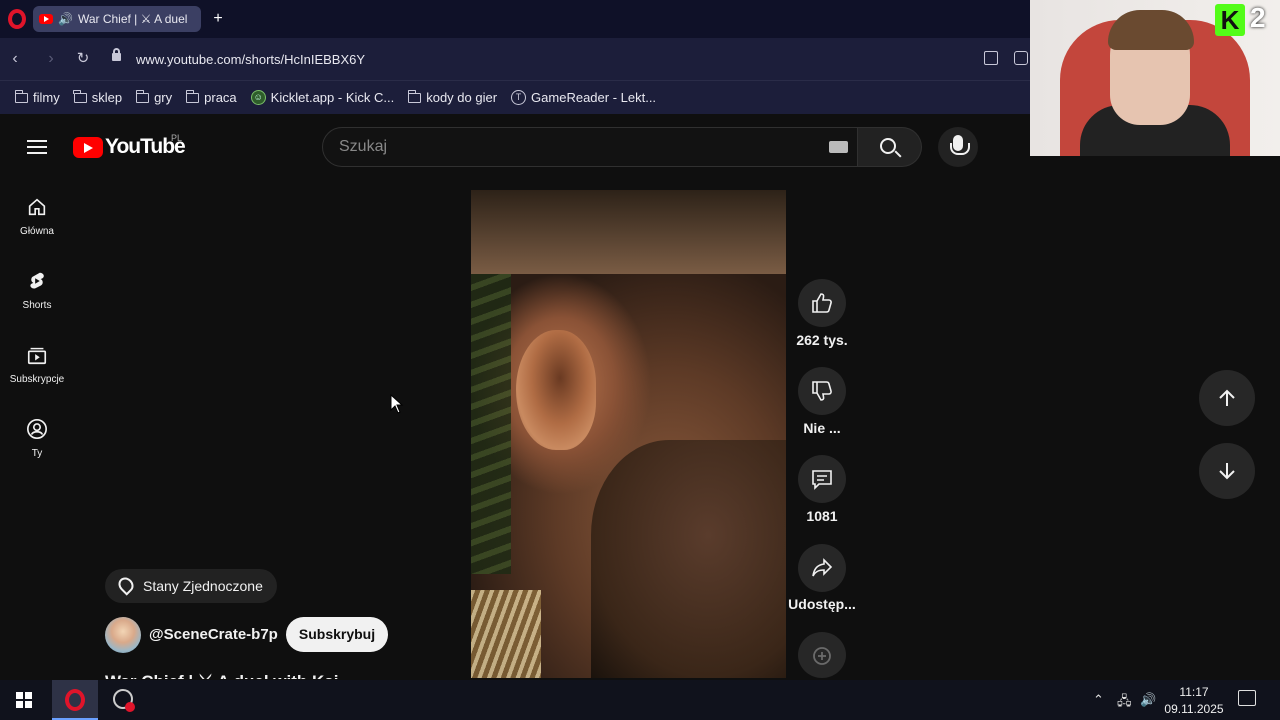  Describe the element at coordinates (519, 97) in the screenshot. I see `gamereader-icon: T` at that location.